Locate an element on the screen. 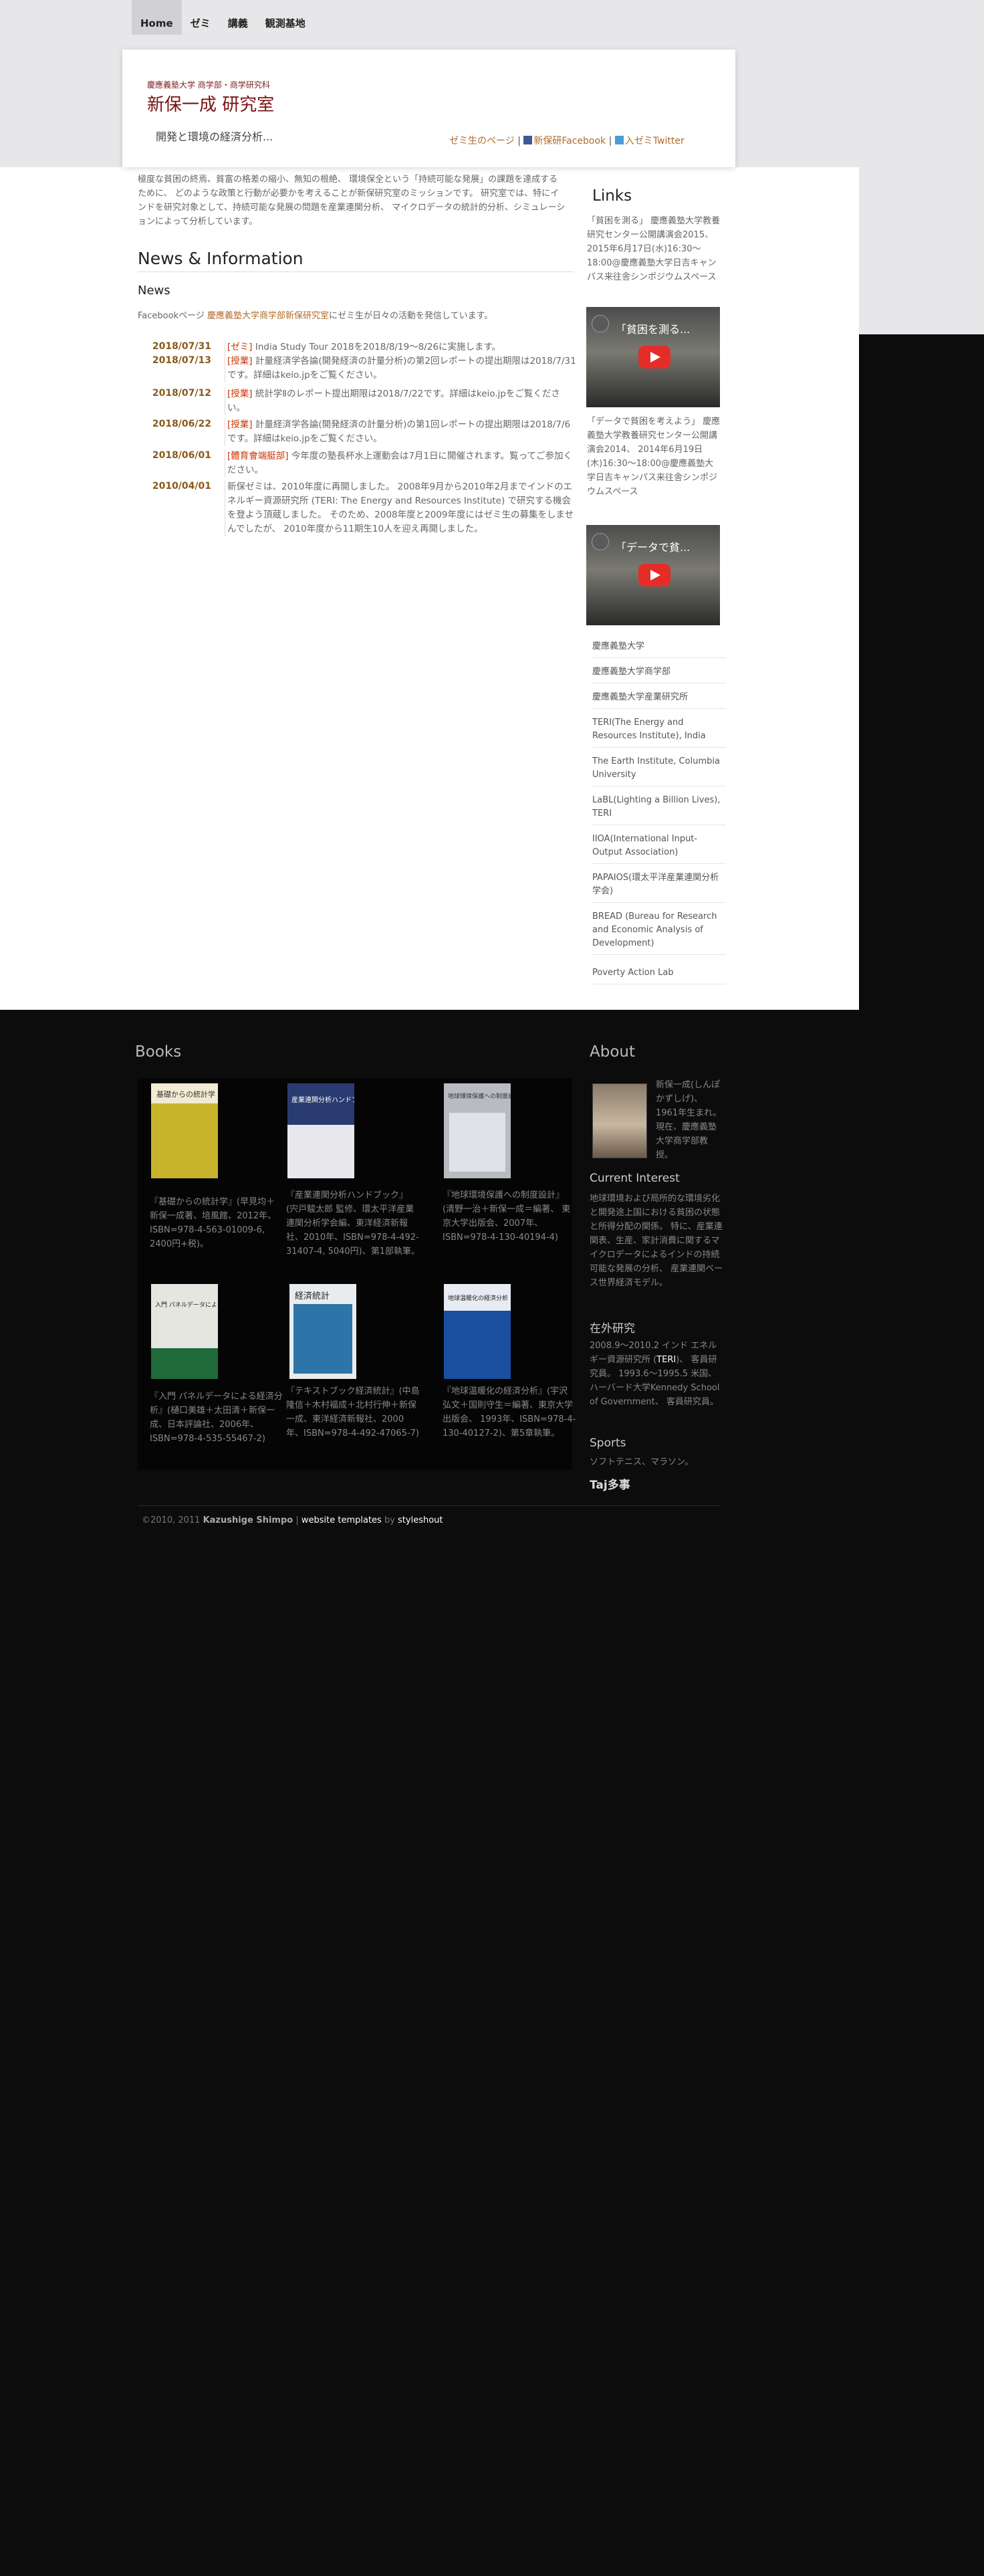 The height and width of the screenshot is (2576, 984). interest-title: Current Interest is located at coordinates (635, 1179).